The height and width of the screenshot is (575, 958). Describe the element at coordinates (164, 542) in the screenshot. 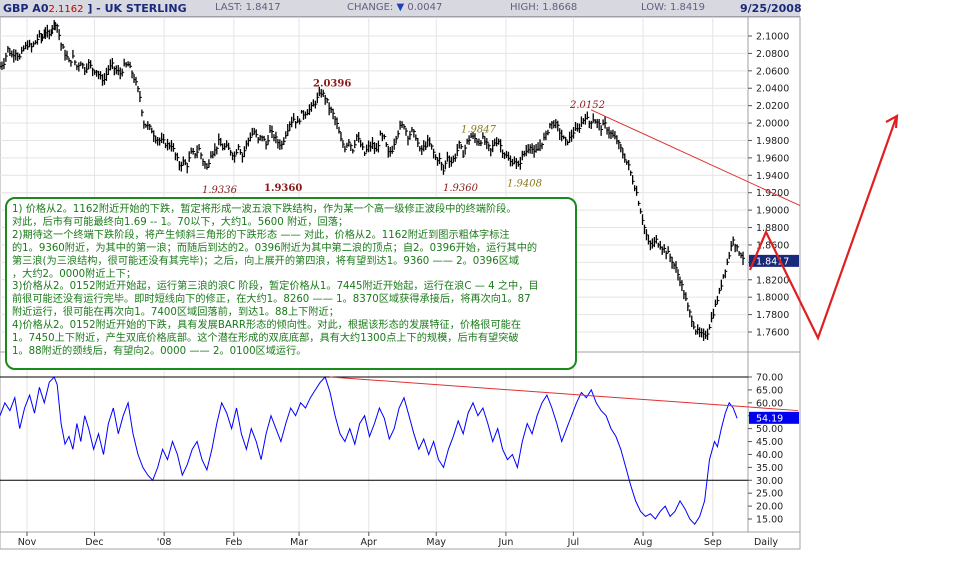

I see `x-tick-label: '08` at that location.